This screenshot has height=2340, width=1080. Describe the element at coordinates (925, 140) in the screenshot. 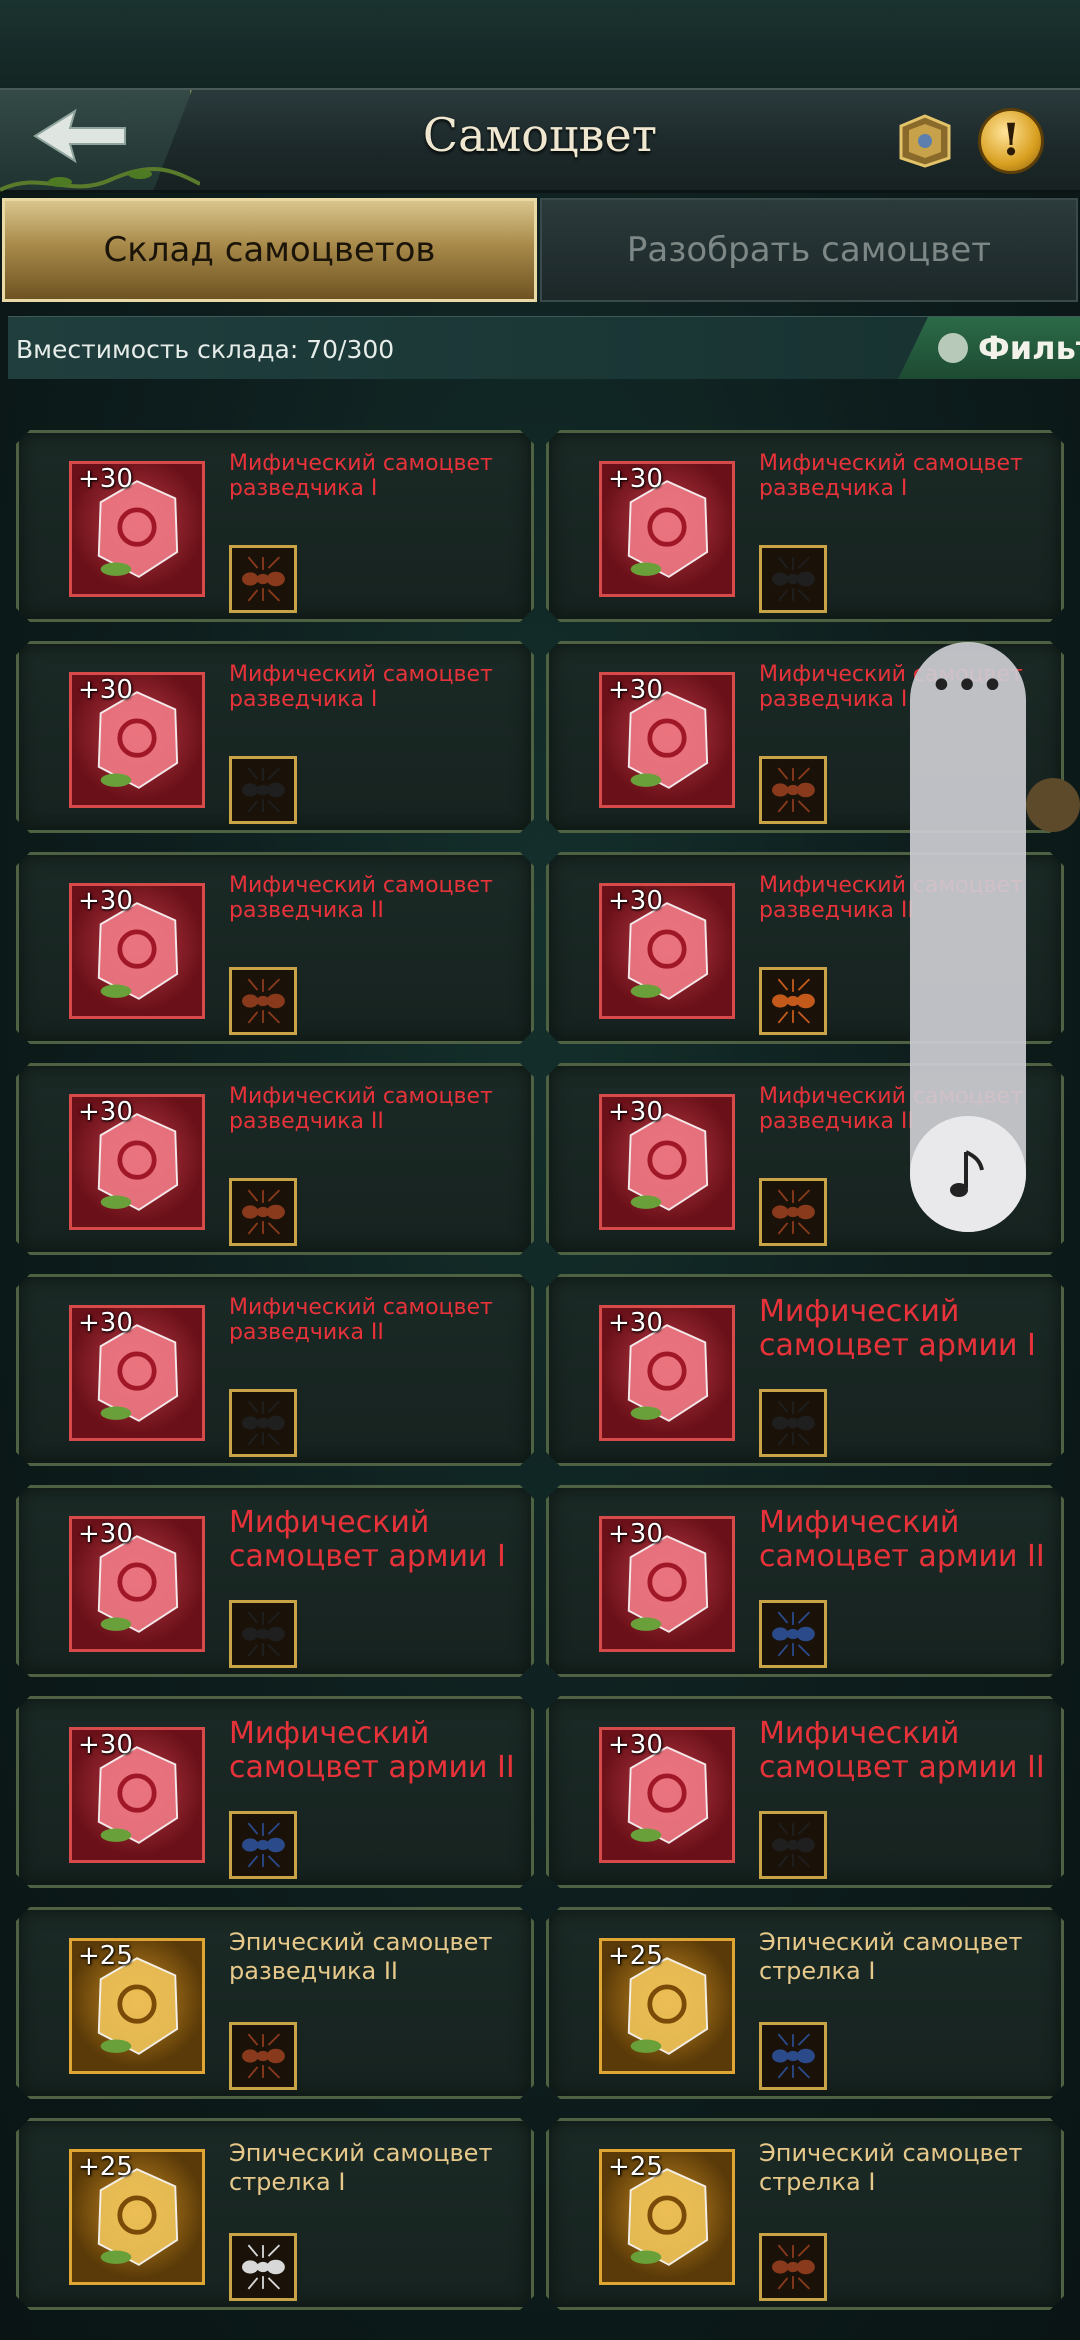

I see `book-icon` at that location.